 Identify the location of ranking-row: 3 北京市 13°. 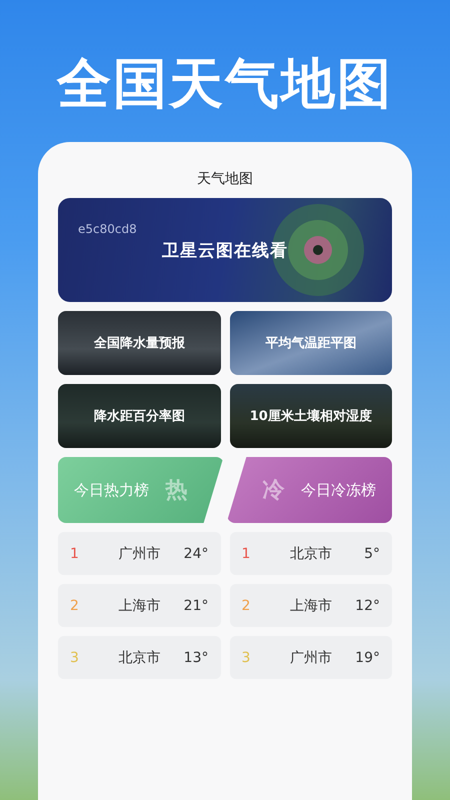
(139, 657).